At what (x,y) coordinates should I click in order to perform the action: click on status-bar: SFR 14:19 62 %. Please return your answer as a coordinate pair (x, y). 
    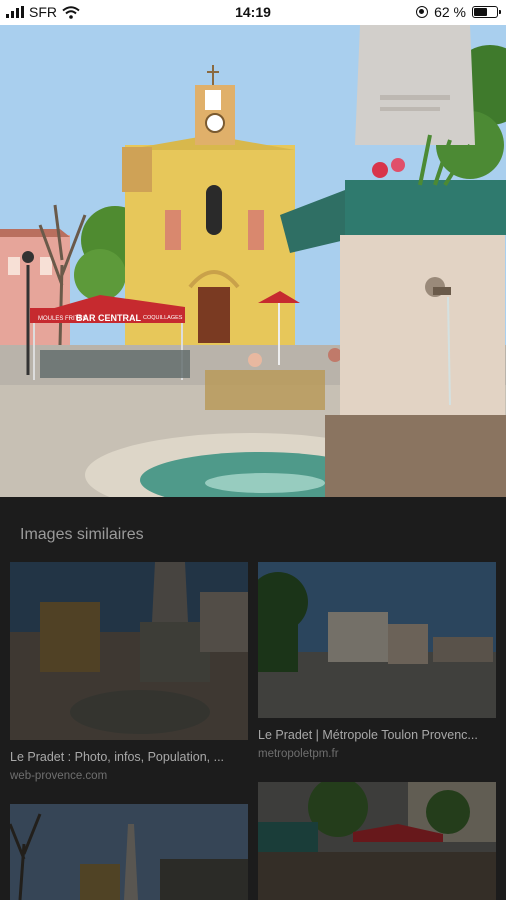
    Looking at the image, I should click on (253, 12).